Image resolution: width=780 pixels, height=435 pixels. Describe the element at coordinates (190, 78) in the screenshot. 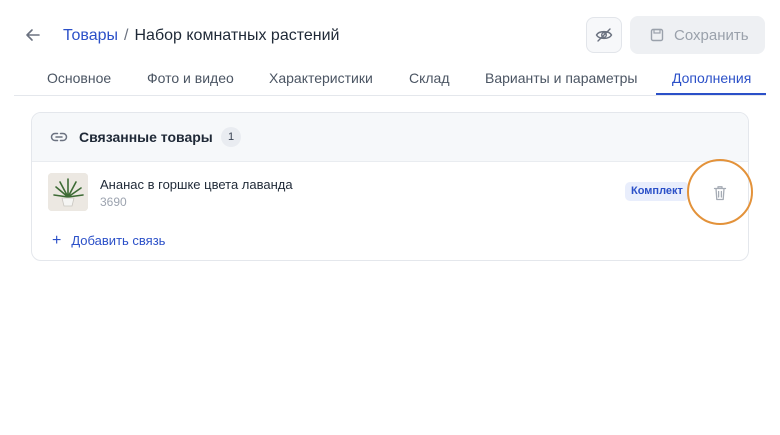

I see `tab-media: Фото и видео` at that location.